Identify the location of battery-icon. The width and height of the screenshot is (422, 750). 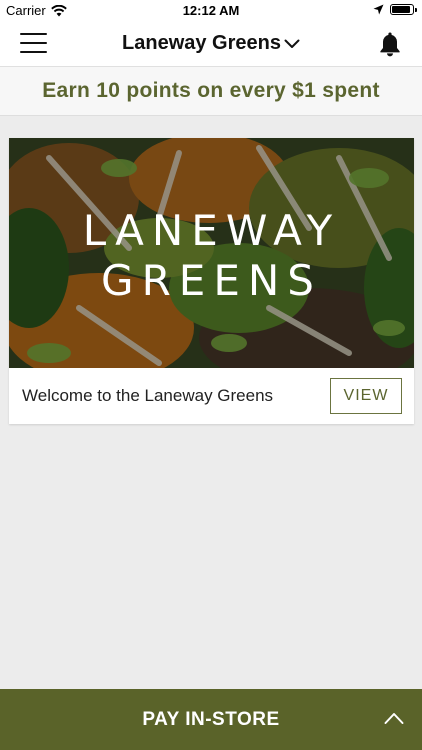
(403, 9).